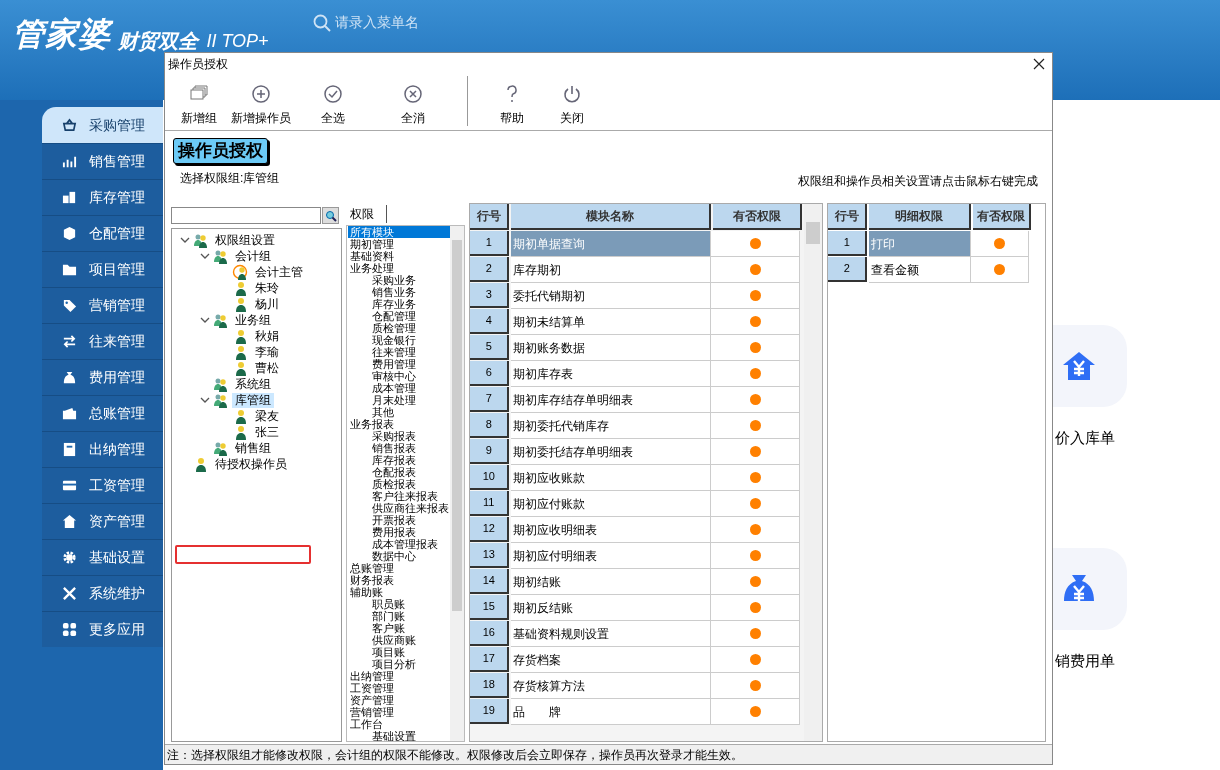 The height and width of the screenshot is (770, 1220). What do you see at coordinates (611, 348) in the screenshot?
I see `table-cell: 期初账务数据` at bounding box center [611, 348].